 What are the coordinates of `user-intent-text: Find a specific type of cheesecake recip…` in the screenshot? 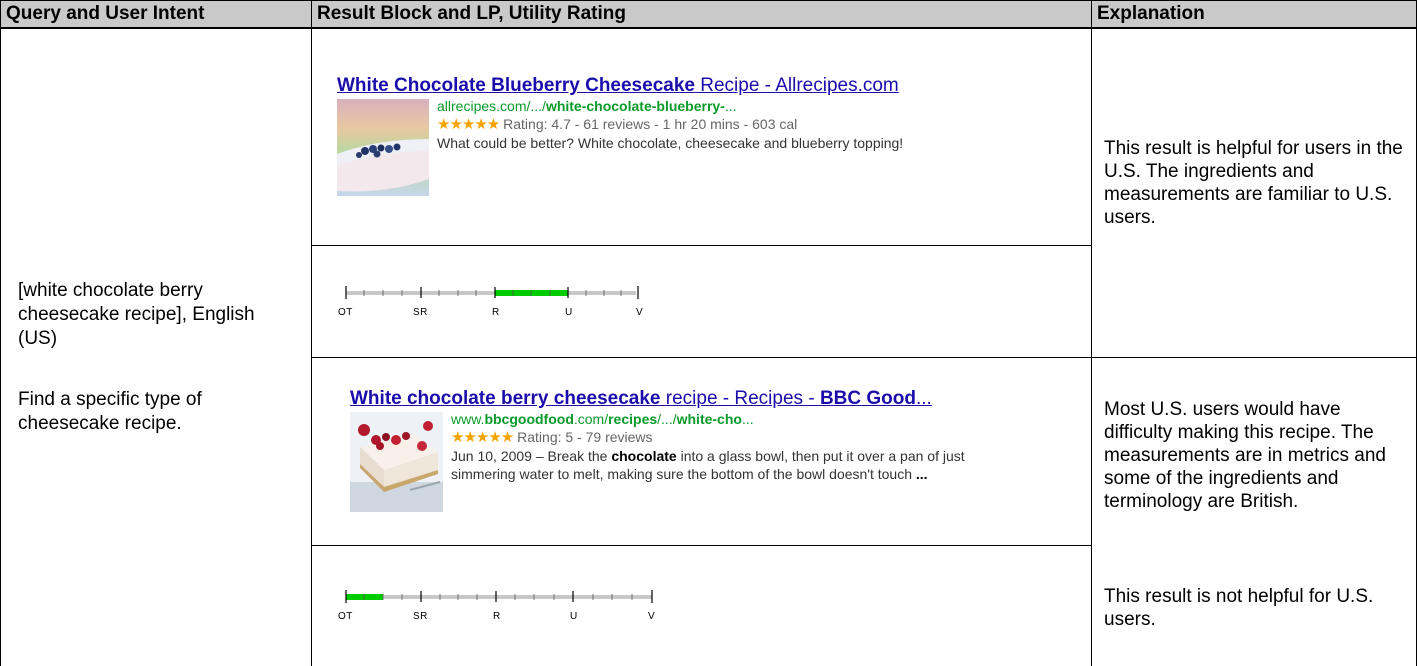 It's located at (110, 411).